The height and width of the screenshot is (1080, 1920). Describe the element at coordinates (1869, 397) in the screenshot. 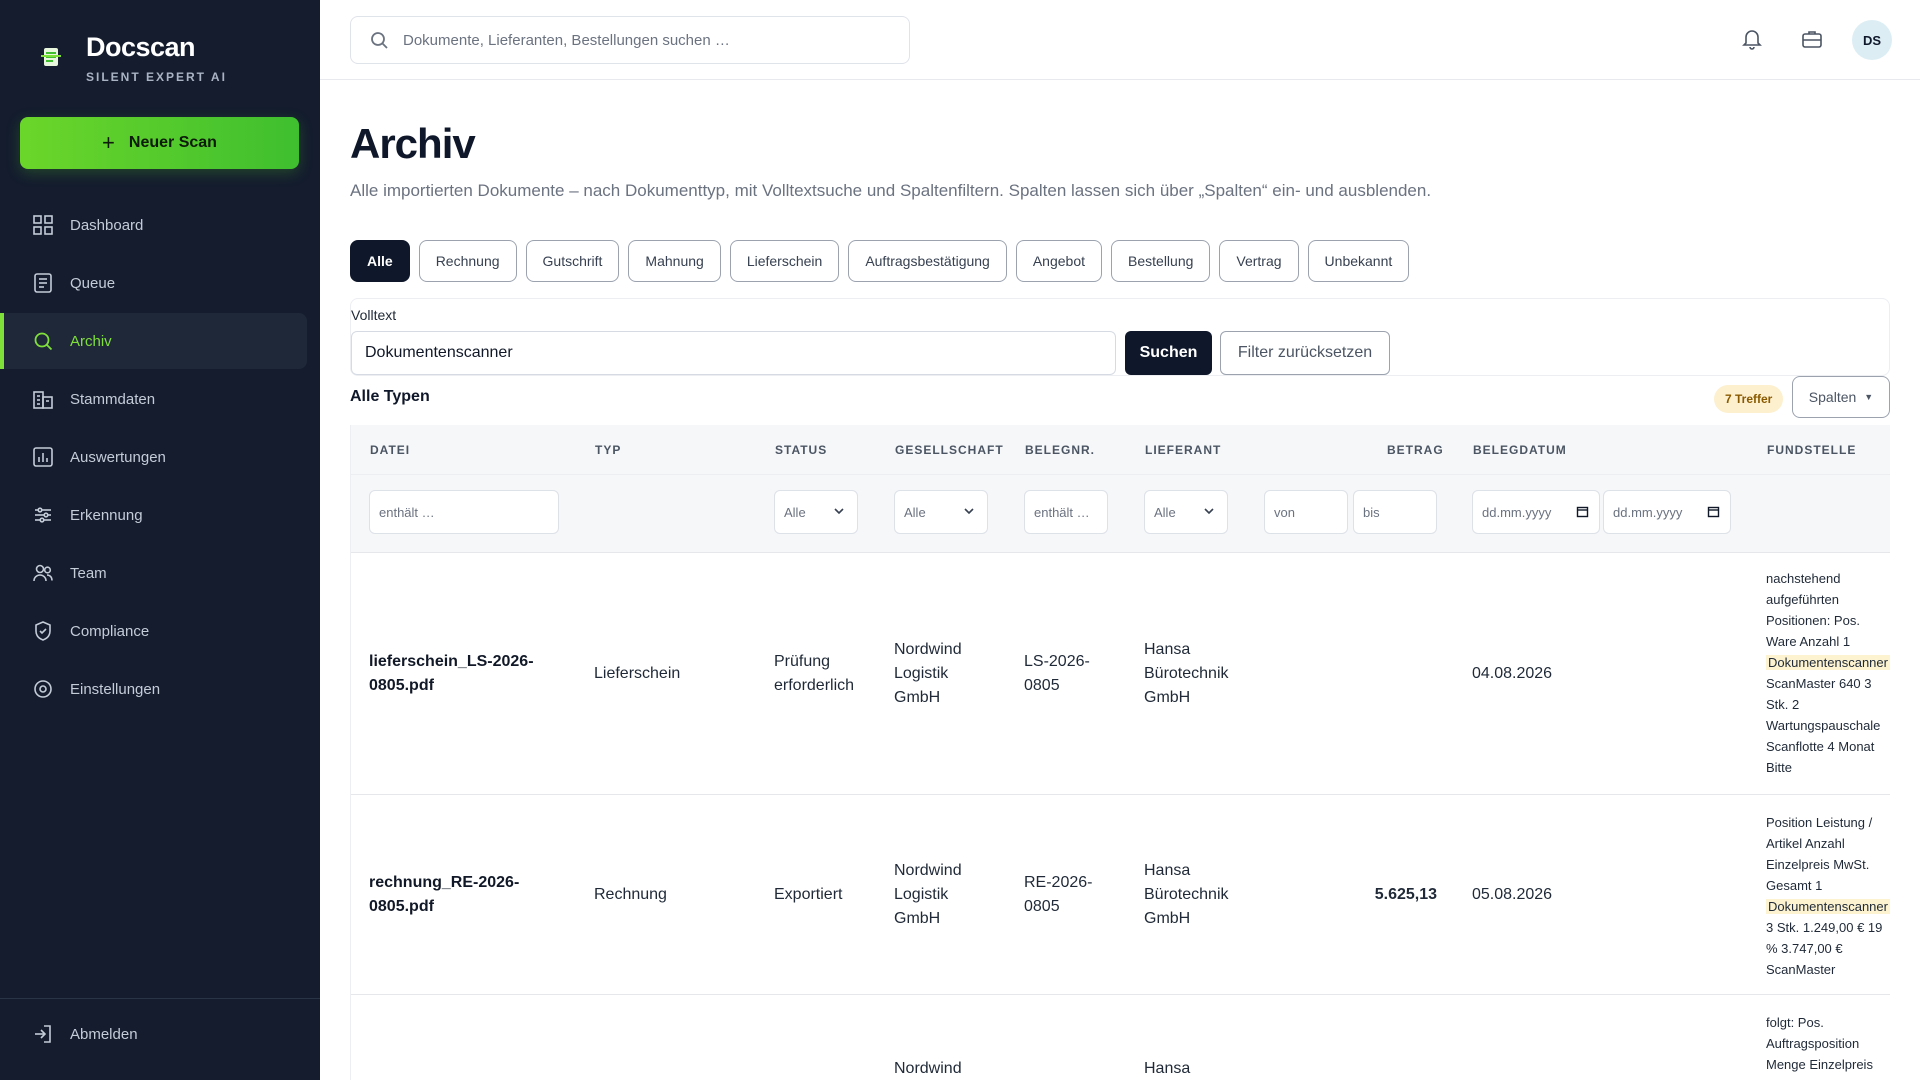

I see `caret-down-icon: ▼` at that location.